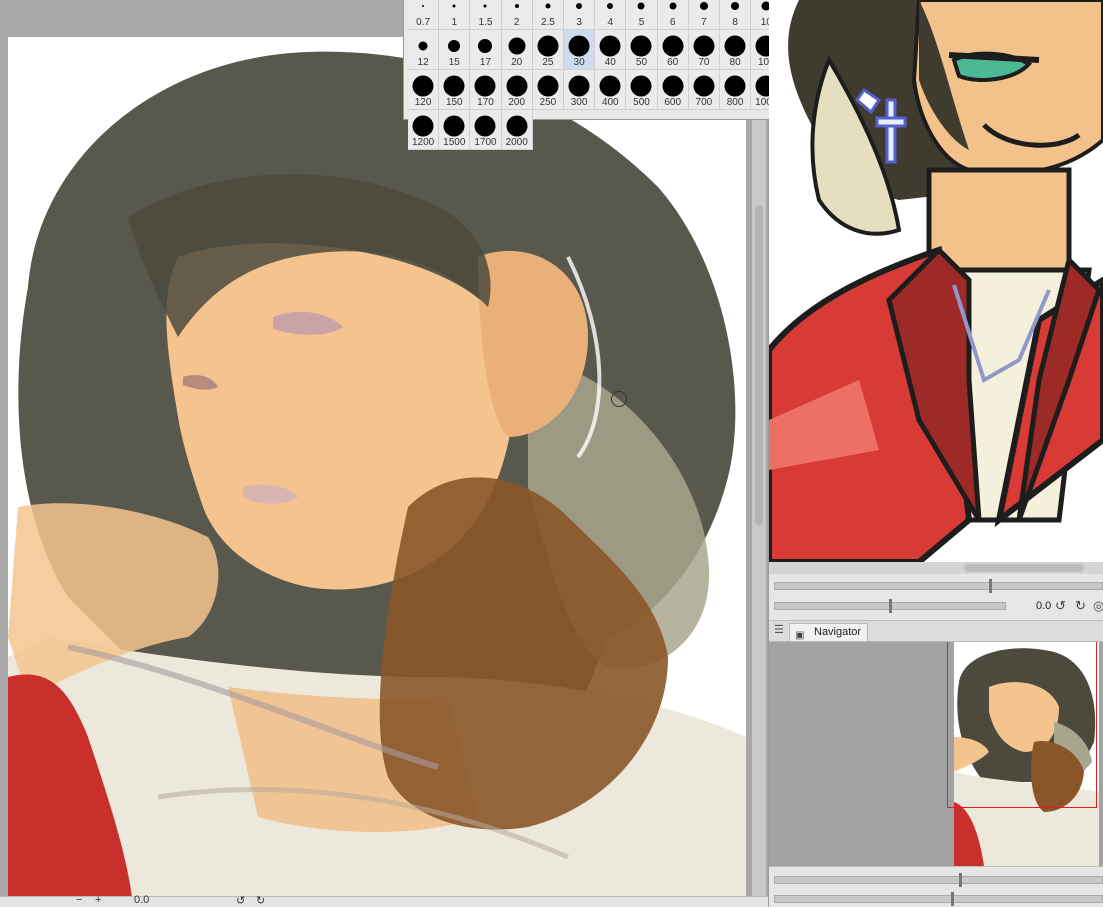 Image resolution: width=1103 pixels, height=907 pixels. What do you see at coordinates (952, 899) in the screenshot?
I see `navigator-rotate-knob` at bounding box center [952, 899].